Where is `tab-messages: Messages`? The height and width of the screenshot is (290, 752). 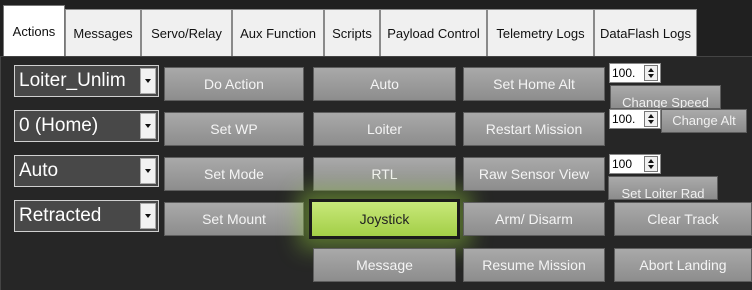
tab-messages: Messages is located at coordinates (103, 32).